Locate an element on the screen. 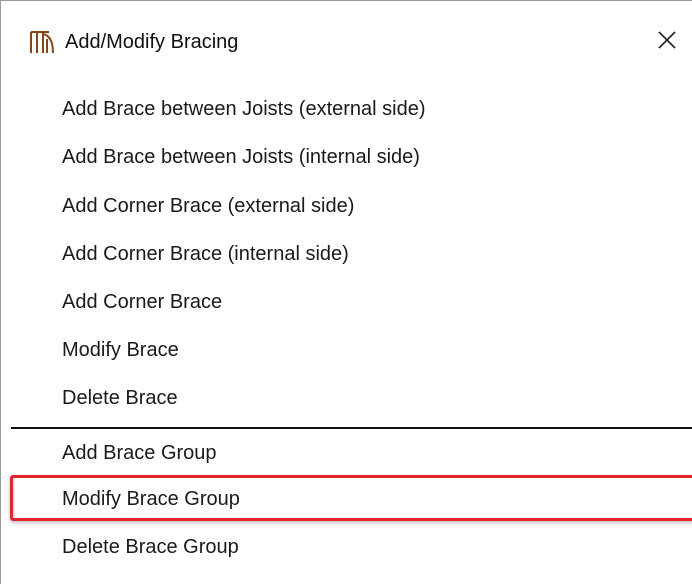 The image size is (692, 584). menu-item-add-brace-between-joists-external: Add Brace between Joists (external side) is located at coordinates (346, 109).